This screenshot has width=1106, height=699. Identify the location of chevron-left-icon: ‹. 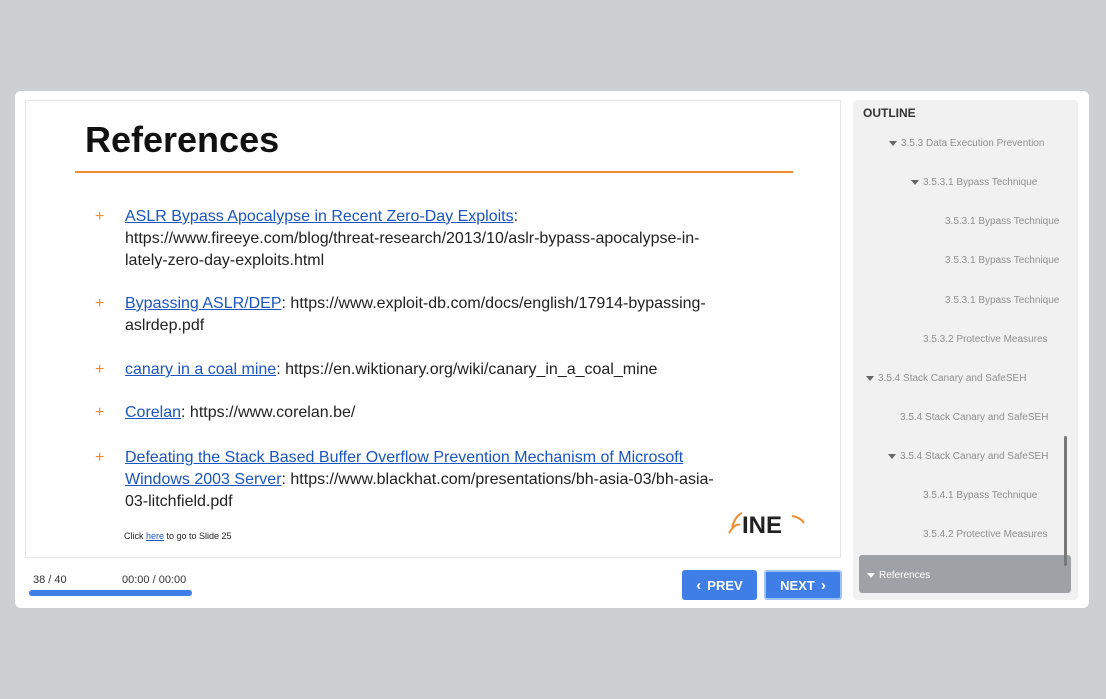
(699, 585).